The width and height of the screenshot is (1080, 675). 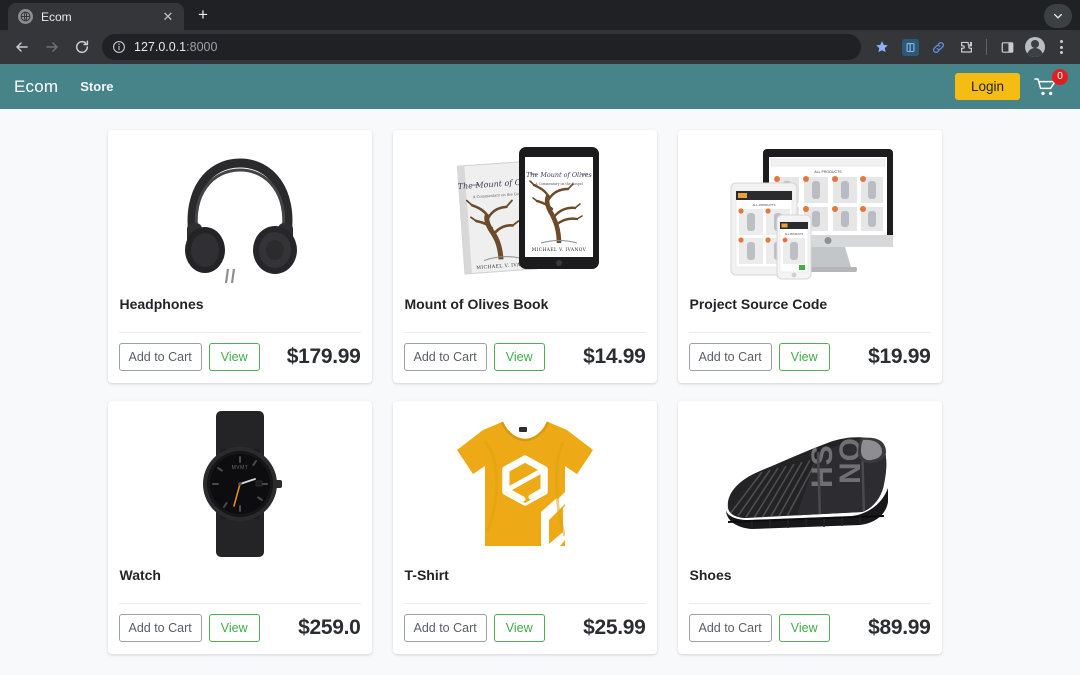 I want to click on url-text: 127.0.0.1:8000, so click(x=175, y=47).